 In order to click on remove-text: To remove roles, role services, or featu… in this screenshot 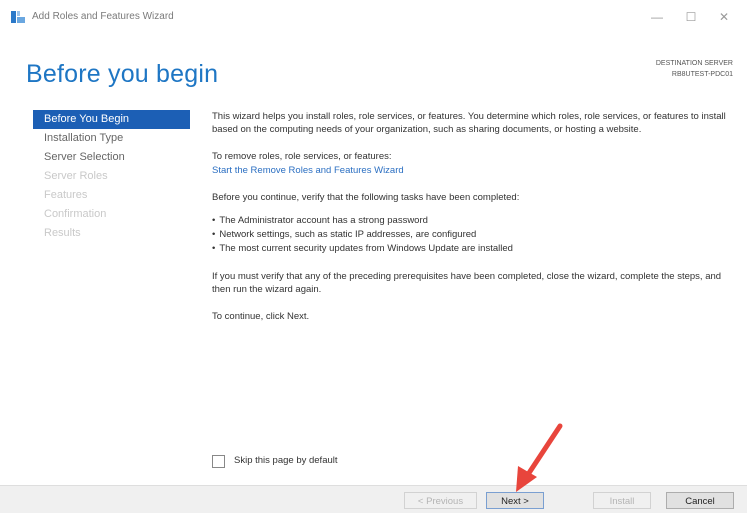, I will do `click(302, 156)`.